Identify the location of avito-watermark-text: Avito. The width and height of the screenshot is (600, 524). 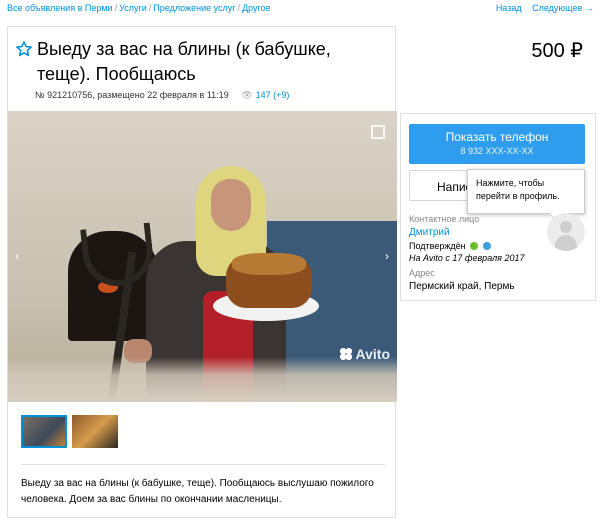
(372, 354).